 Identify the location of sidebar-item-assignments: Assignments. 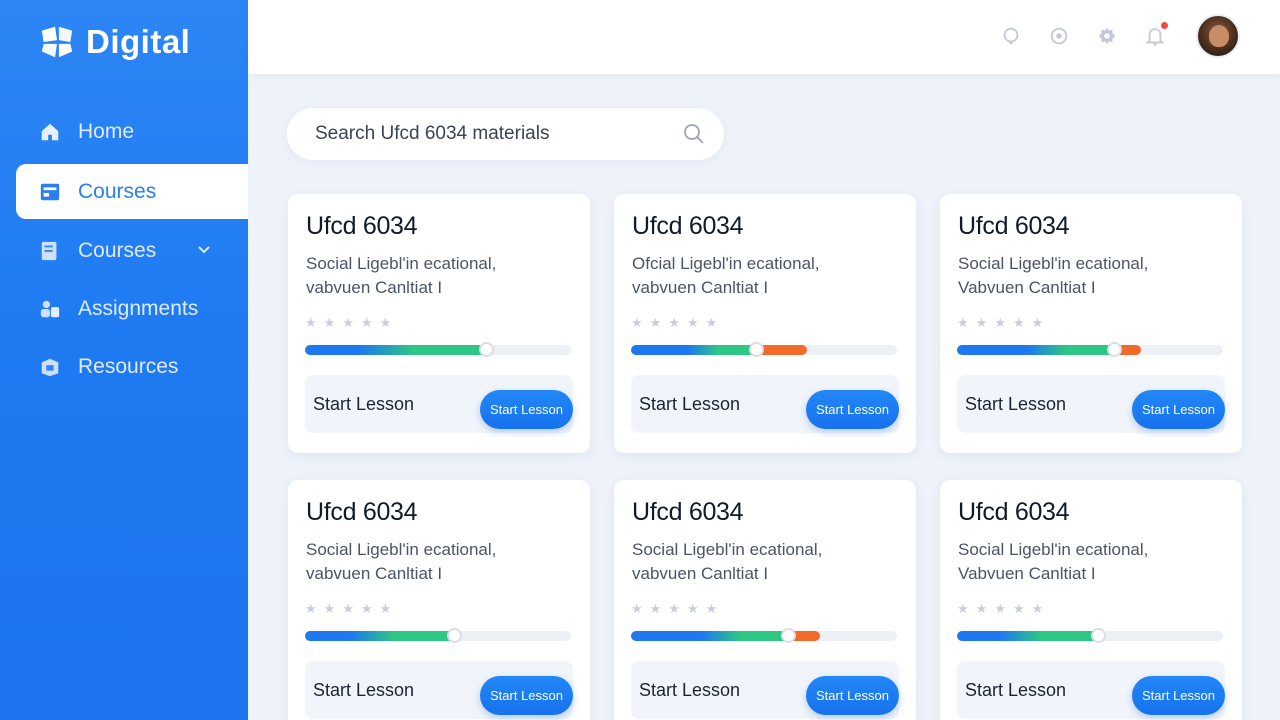
(124, 309).